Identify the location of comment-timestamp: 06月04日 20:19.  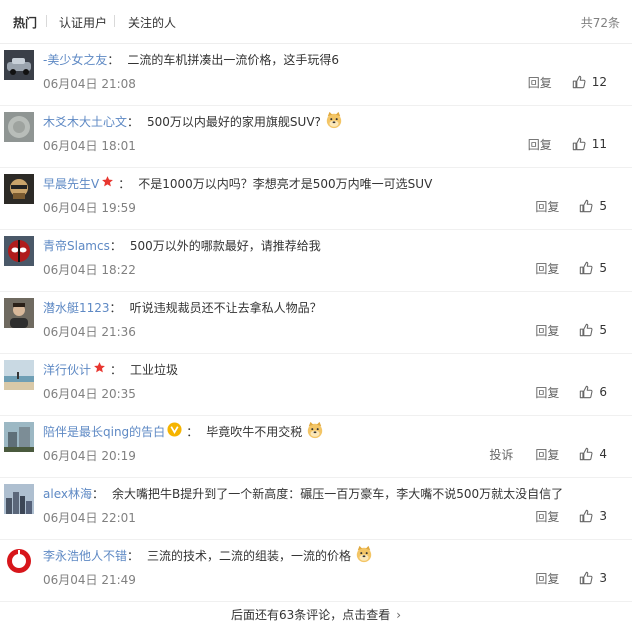
(89, 456).